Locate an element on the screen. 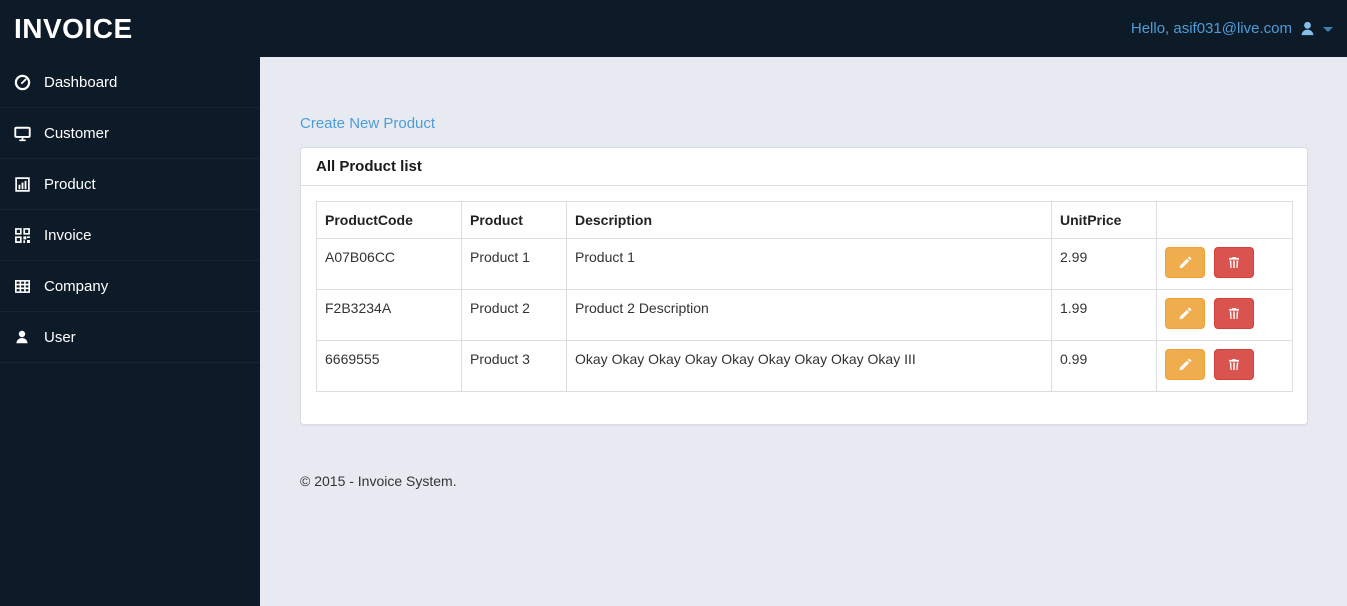  product-name-cell: Product 2 is located at coordinates (514, 315).